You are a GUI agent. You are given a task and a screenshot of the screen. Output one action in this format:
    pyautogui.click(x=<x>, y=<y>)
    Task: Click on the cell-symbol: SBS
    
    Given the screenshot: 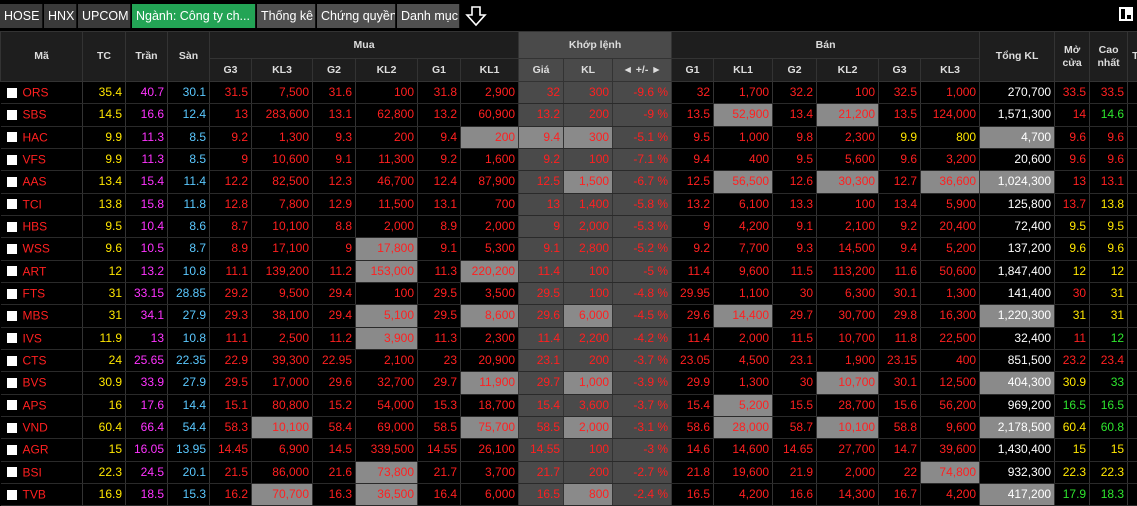 What is the action you would take?
    pyautogui.click(x=42, y=115)
    